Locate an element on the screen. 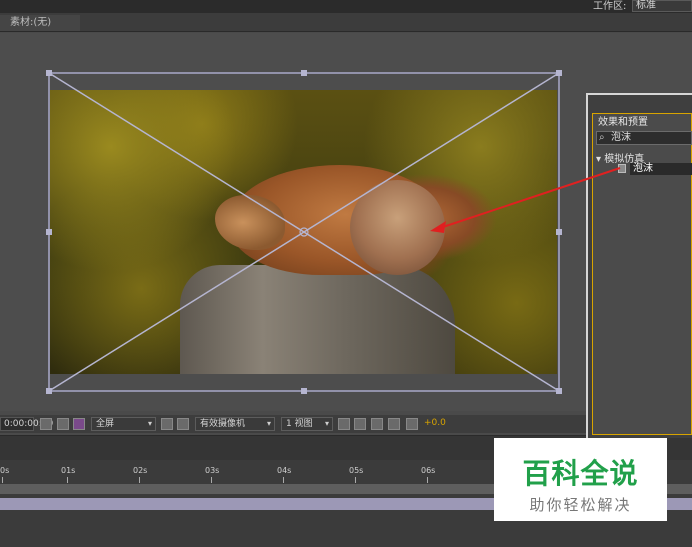 The image size is (692, 547). watermark-logo: 百科全说 助你轻松解决 is located at coordinates (580, 479).